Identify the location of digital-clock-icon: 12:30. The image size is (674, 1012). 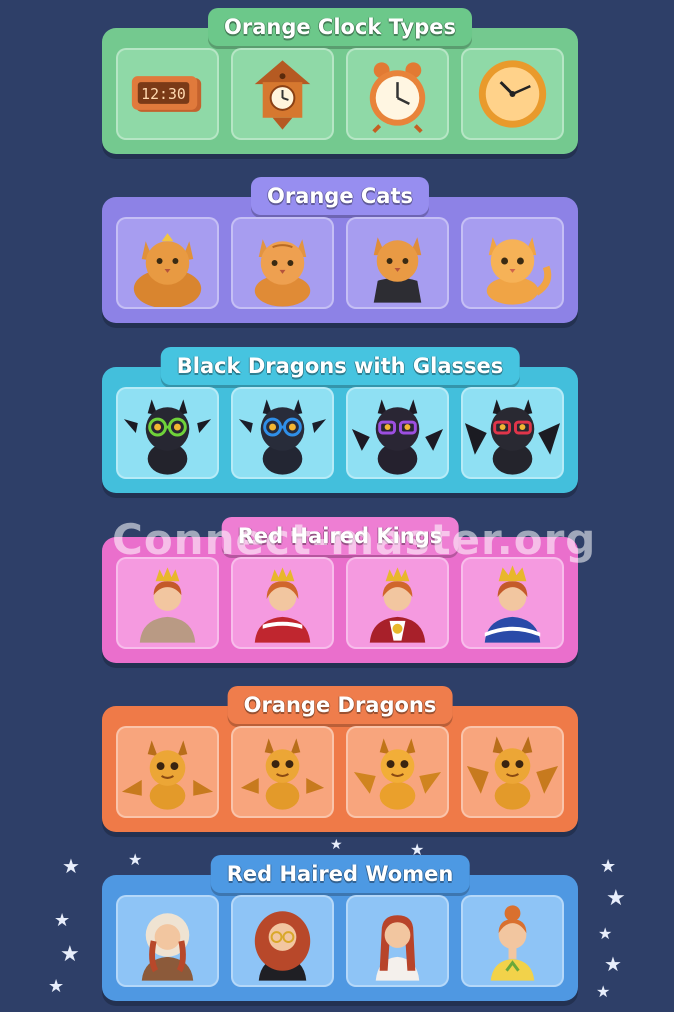
(166, 94).